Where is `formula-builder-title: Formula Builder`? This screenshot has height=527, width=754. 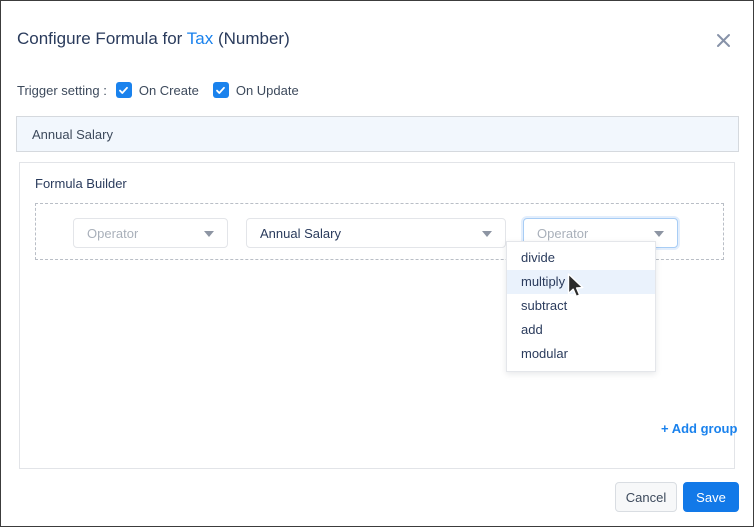
formula-builder-title: Formula Builder is located at coordinates (81, 183).